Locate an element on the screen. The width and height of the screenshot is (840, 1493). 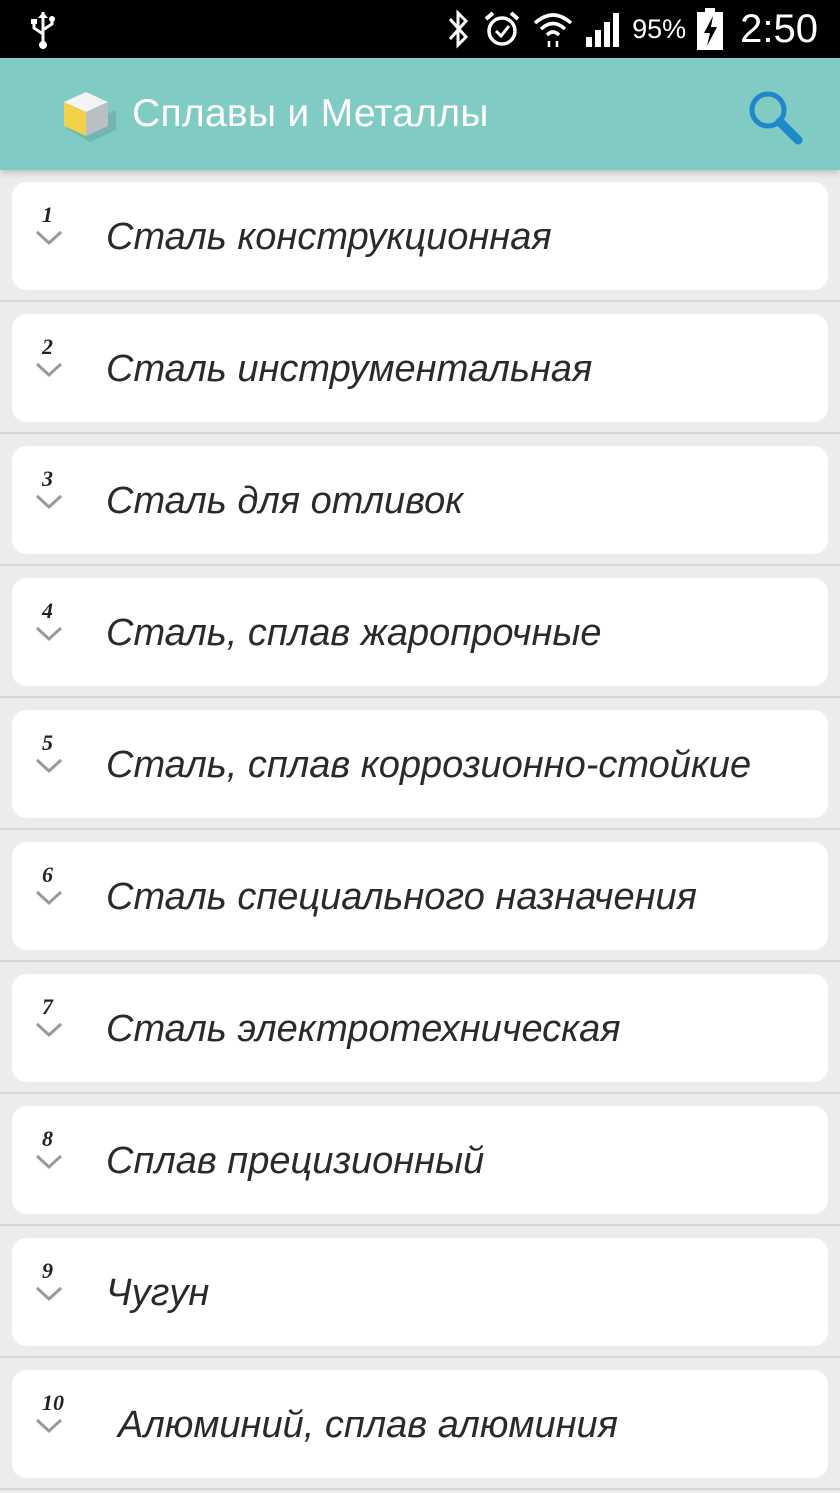
item-label: Сталь для отливок is located at coordinates (285, 501).